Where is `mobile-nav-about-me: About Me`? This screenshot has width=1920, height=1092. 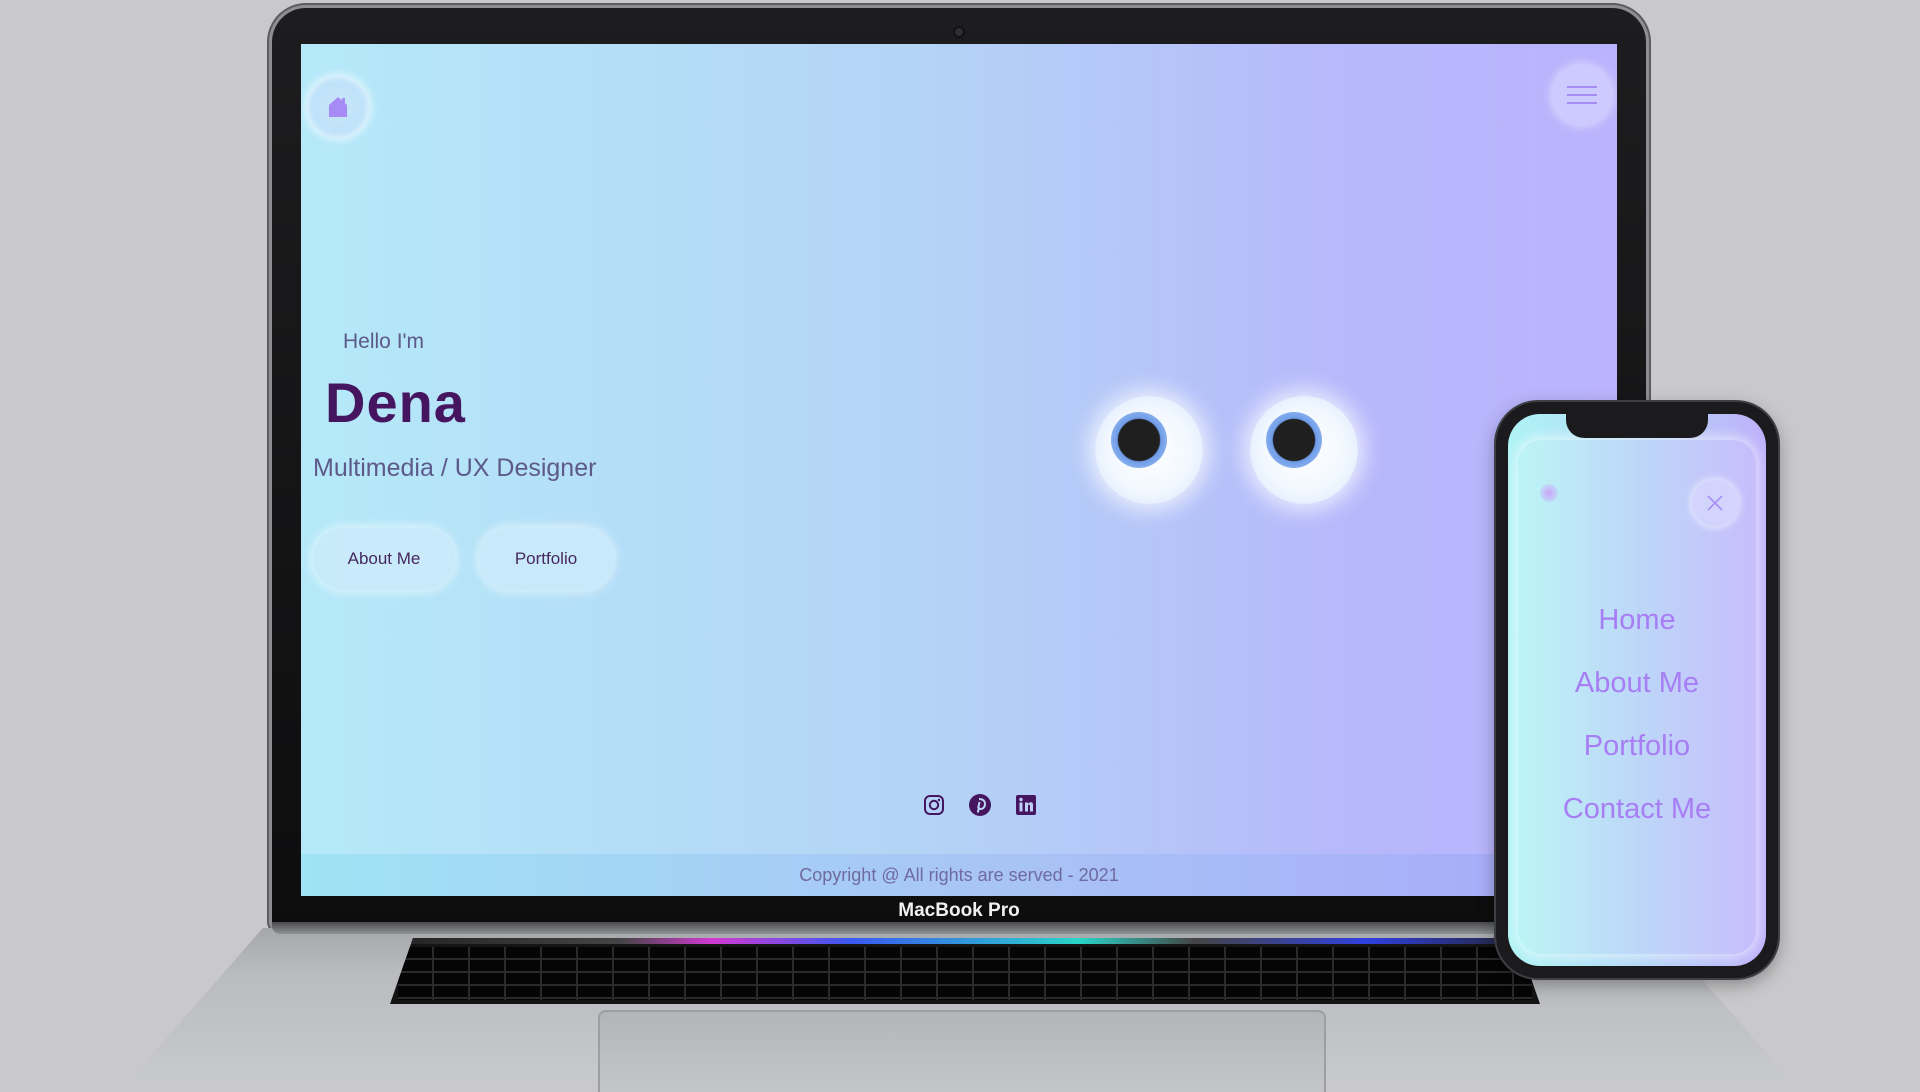 mobile-nav-about-me: About Me is located at coordinates (1637, 683).